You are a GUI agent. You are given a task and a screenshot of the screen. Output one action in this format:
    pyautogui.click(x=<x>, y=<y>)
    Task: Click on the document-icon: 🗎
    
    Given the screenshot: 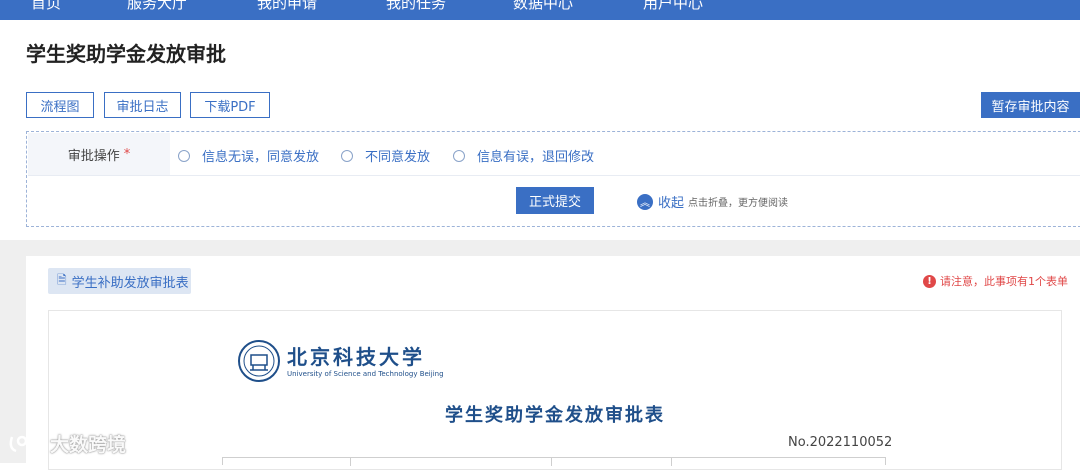 What is the action you would take?
    pyautogui.click(x=62, y=279)
    